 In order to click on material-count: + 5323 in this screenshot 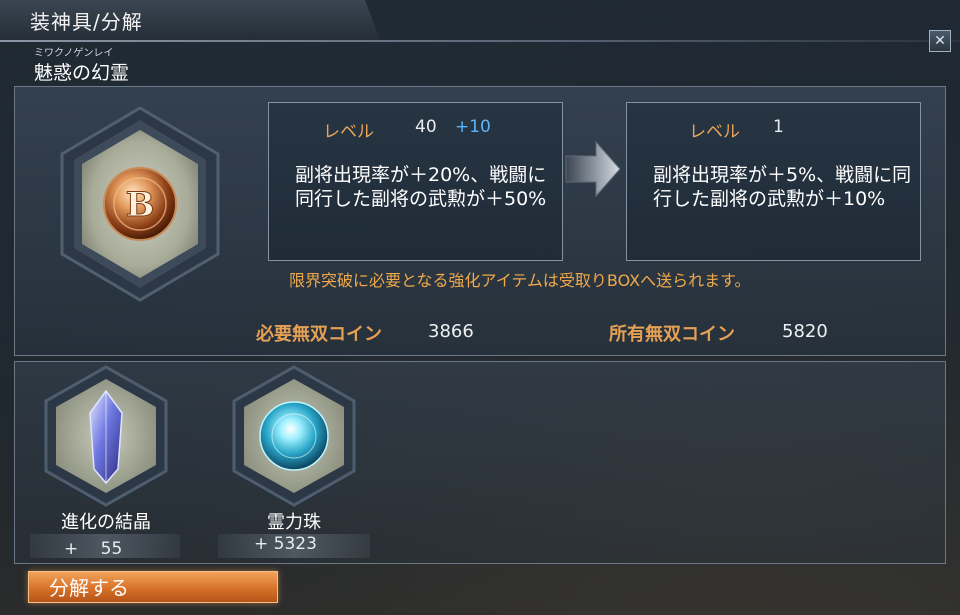, I will do `click(294, 546)`.